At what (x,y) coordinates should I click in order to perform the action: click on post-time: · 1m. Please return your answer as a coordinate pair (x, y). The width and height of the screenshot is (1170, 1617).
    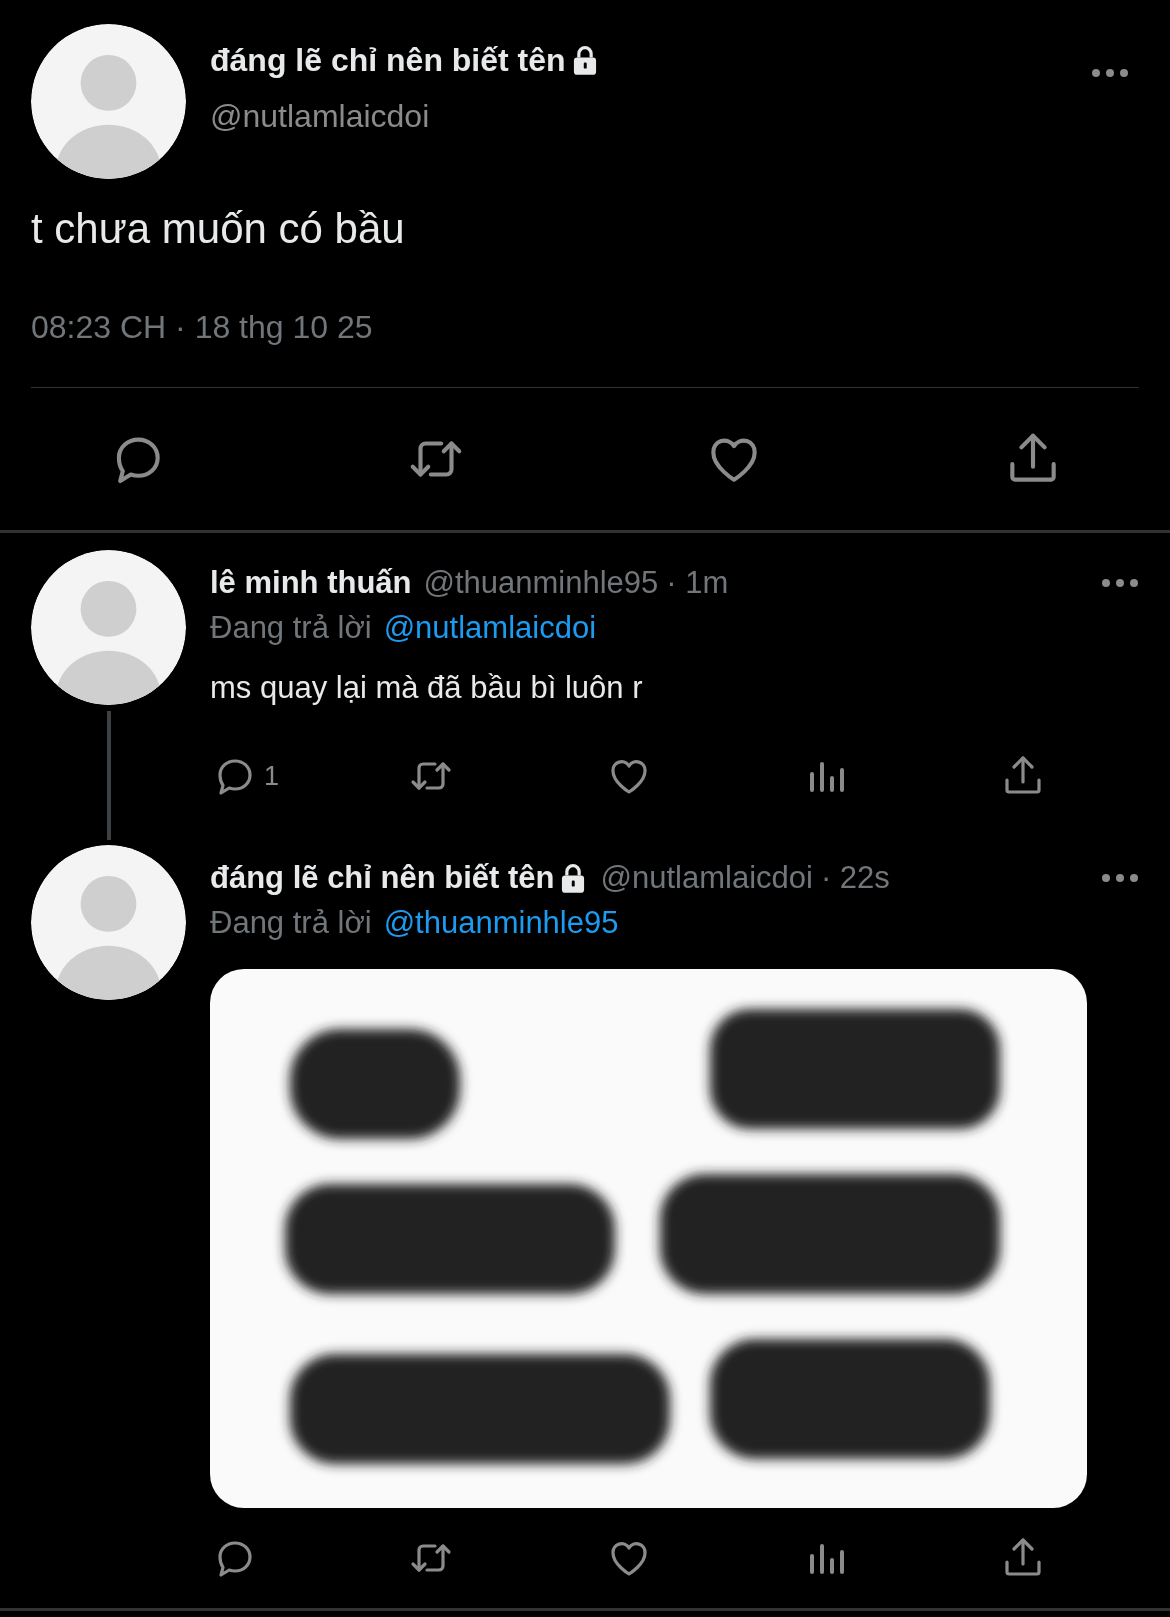
    Looking at the image, I should click on (697, 582).